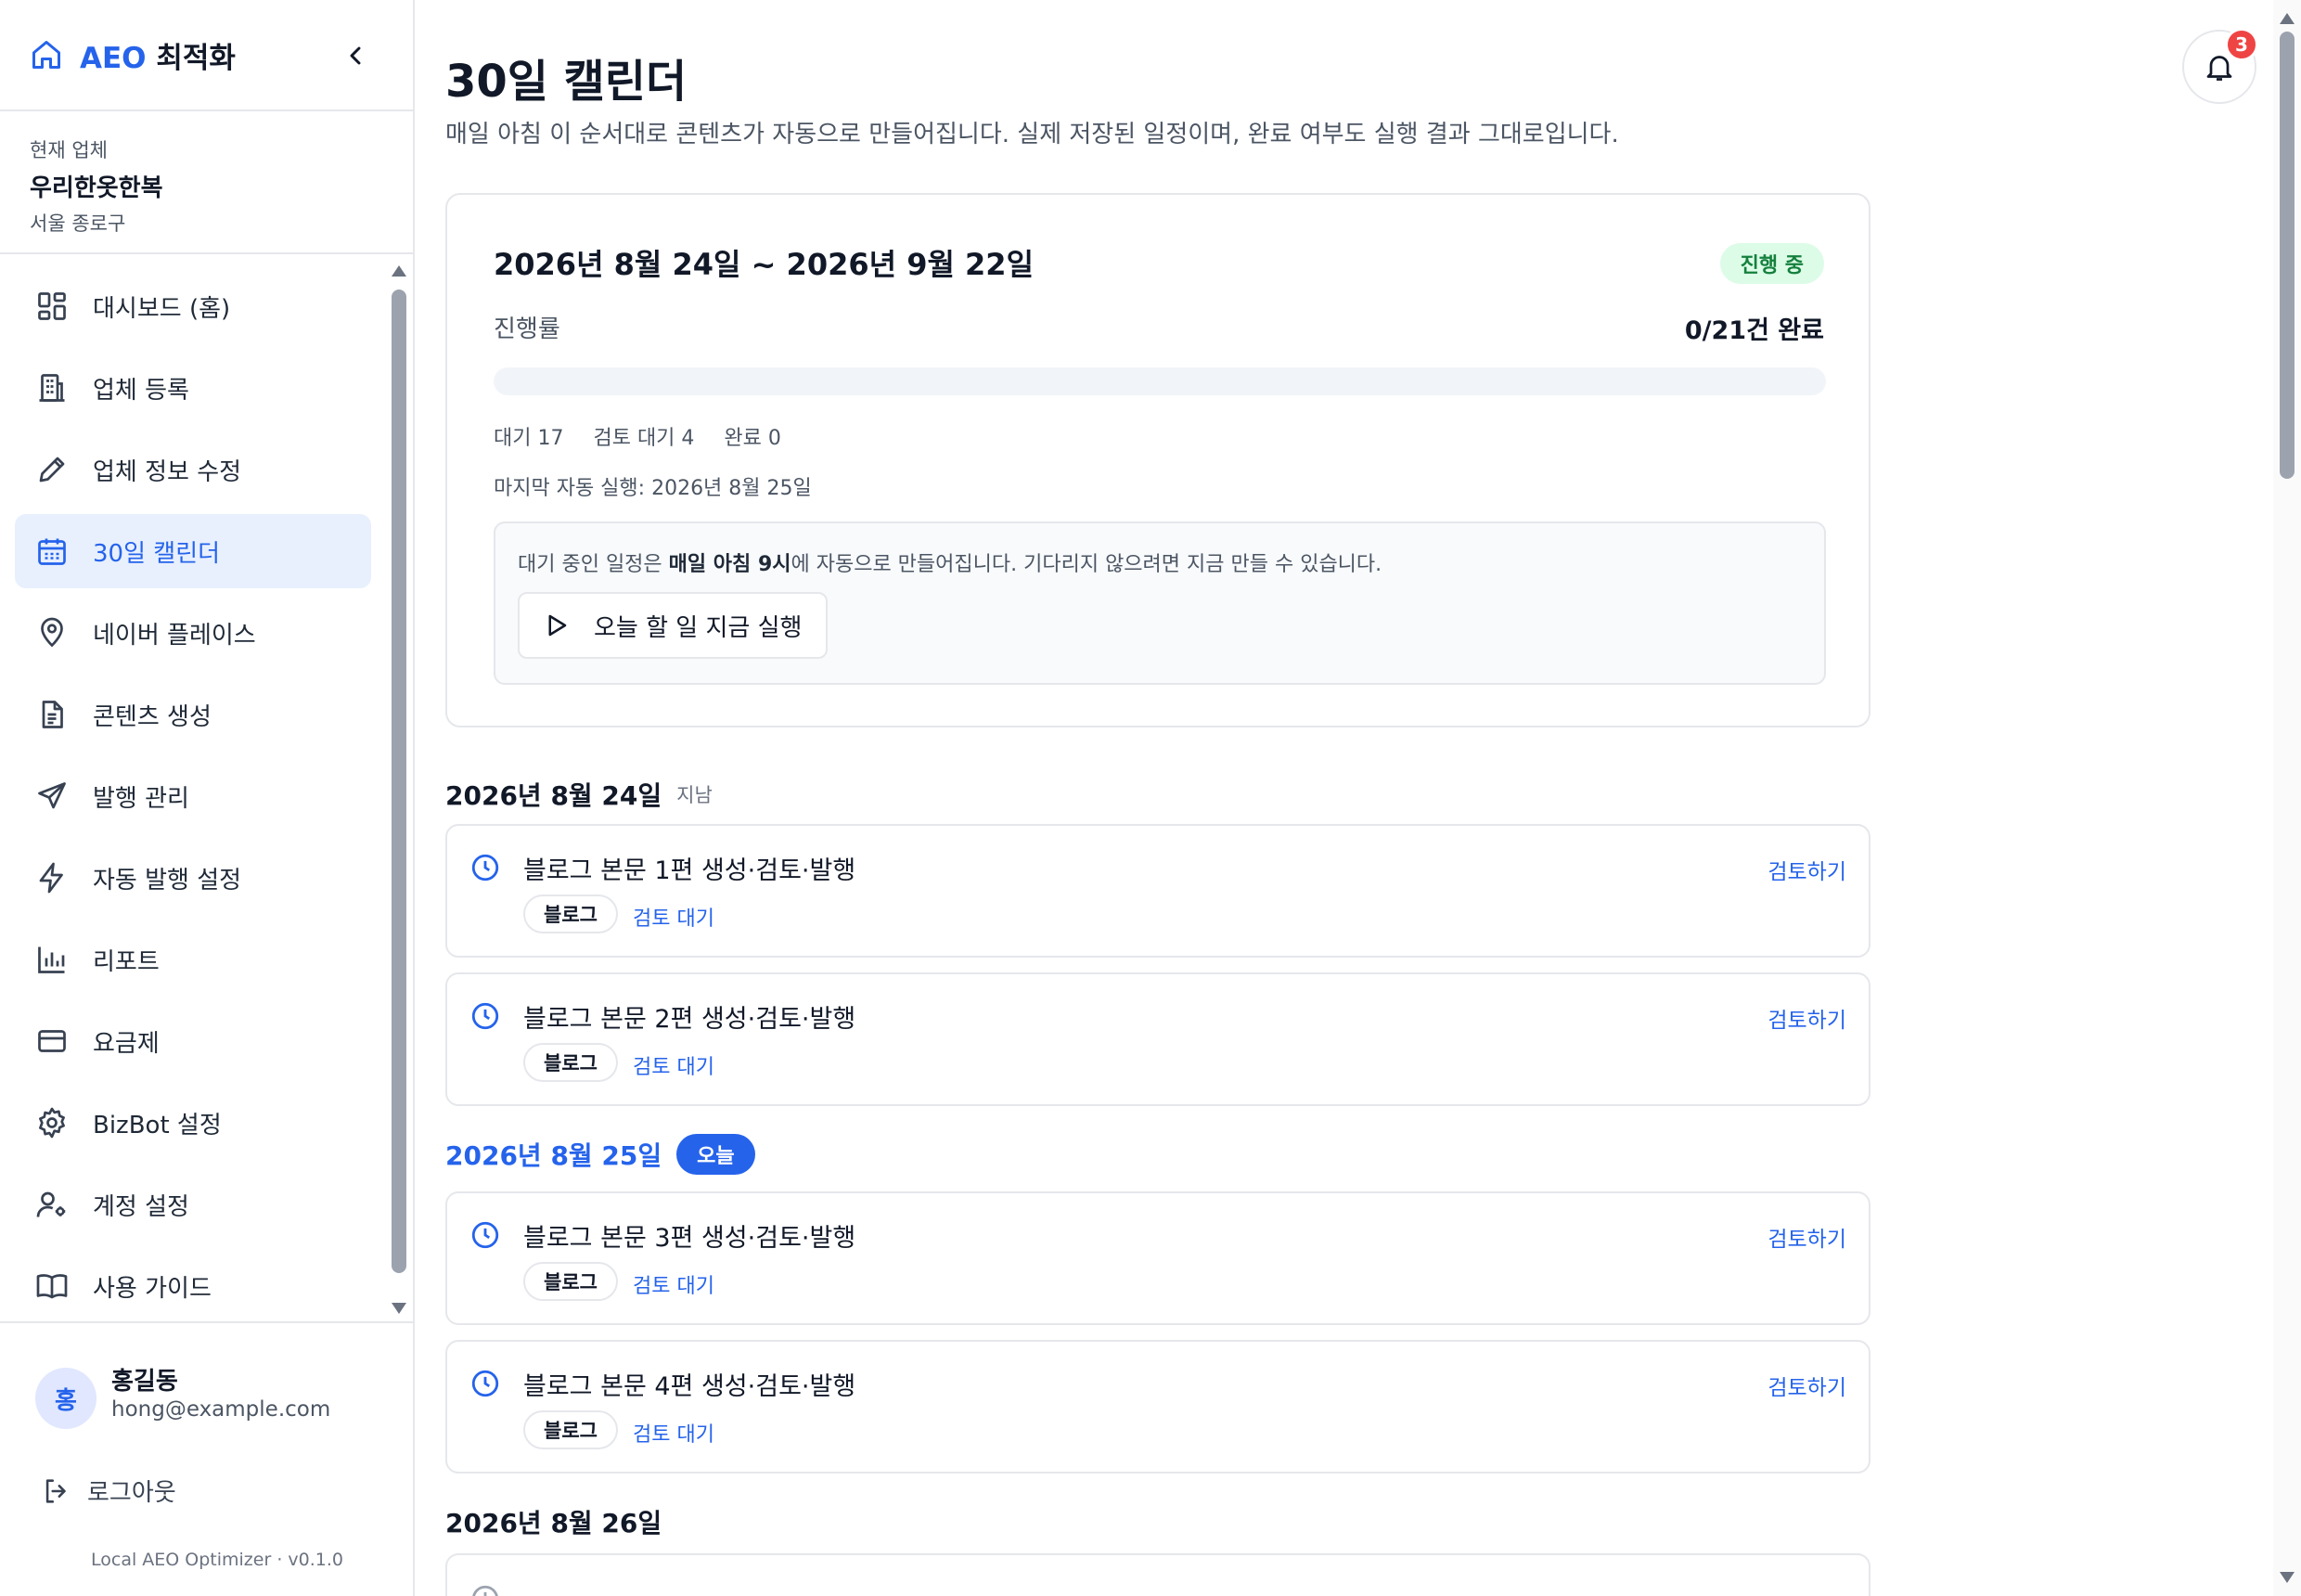  What do you see at coordinates (557, 626) in the screenshot?
I see `play-icon` at bounding box center [557, 626].